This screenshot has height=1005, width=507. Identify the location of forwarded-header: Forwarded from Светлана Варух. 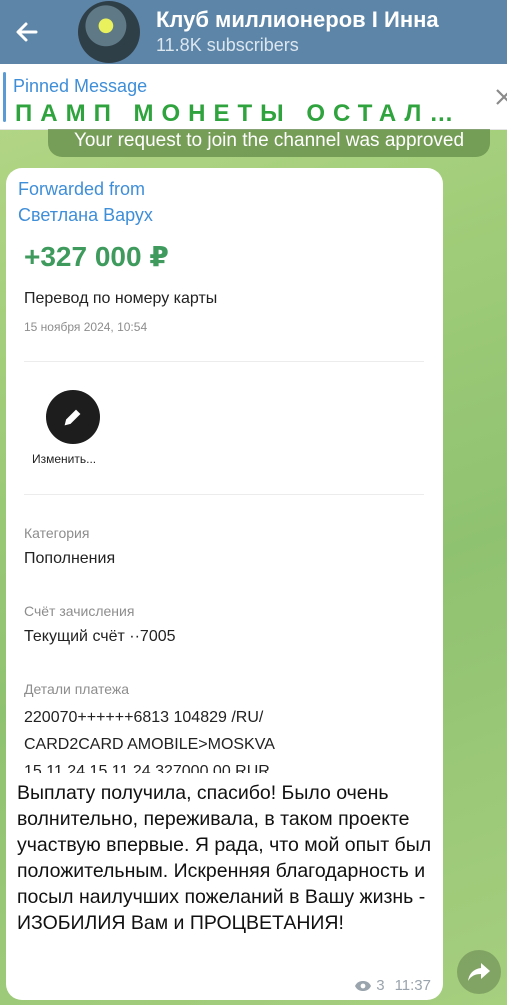
(85, 202).